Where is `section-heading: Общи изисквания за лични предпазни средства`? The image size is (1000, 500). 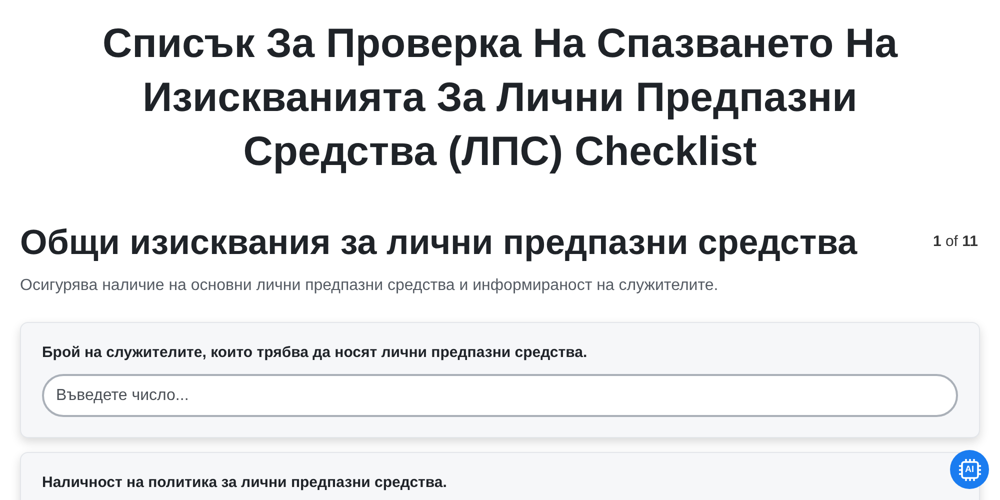
section-heading: Общи изисквания за лични предпазни средства is located at coordinates (439, 243).